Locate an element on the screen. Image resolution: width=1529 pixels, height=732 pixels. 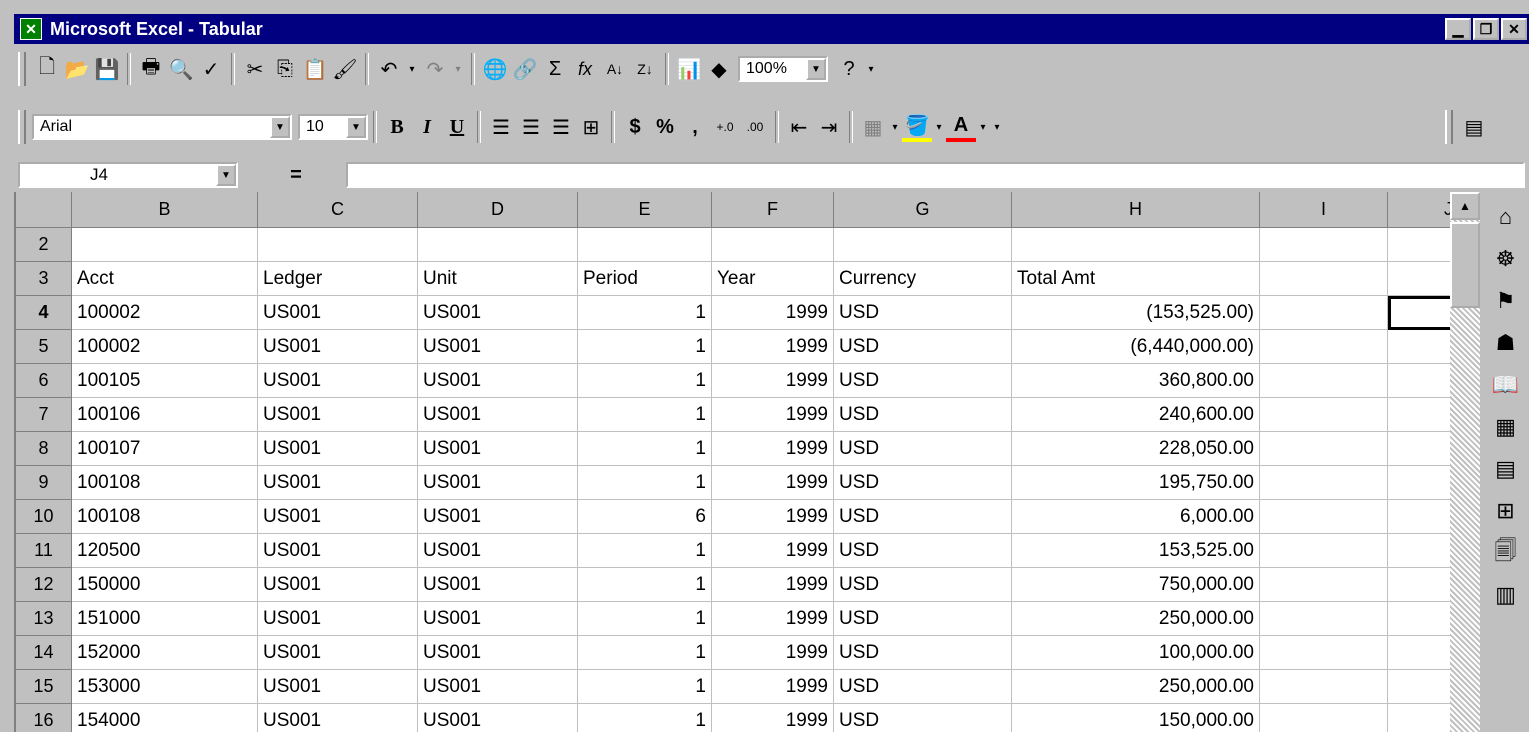
cell: Unit is located at coordinates (498, 279).